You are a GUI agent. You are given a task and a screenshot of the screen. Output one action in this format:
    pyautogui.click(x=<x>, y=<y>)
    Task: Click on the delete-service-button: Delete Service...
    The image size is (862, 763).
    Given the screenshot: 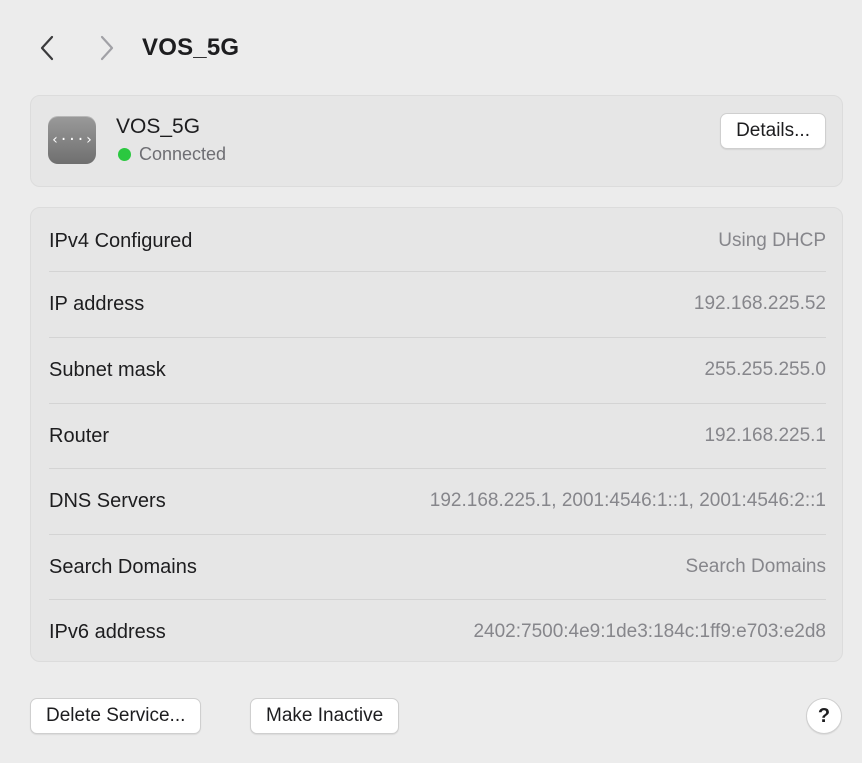 What is the action you would take?
    pyautogui.click(x=116, y=716)
    